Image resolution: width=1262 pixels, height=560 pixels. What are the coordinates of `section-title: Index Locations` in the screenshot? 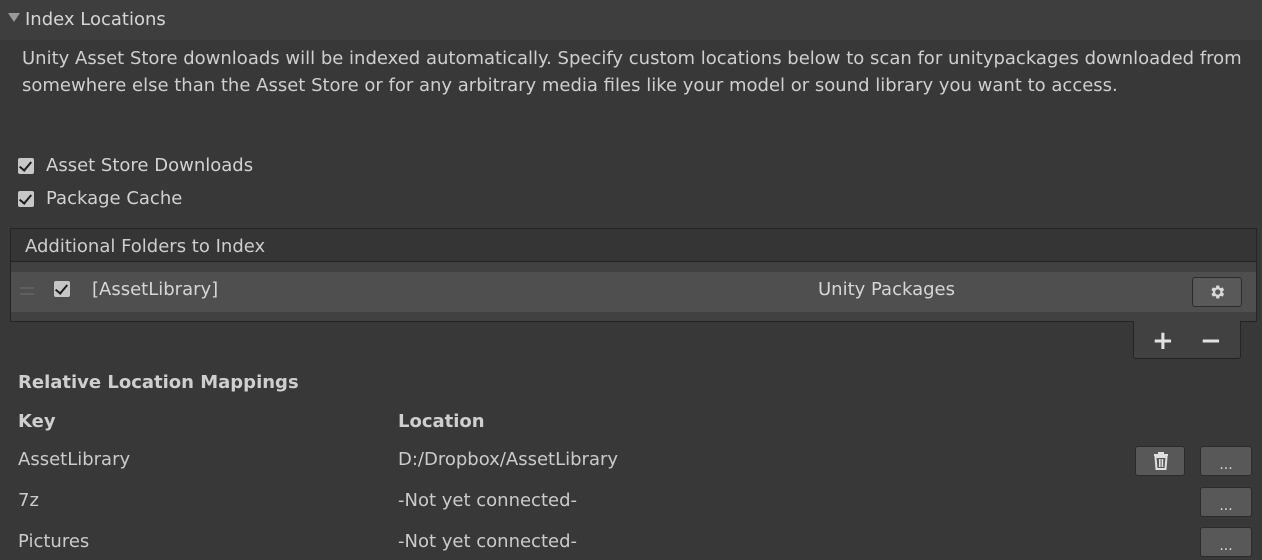 It's located at (95, 19).